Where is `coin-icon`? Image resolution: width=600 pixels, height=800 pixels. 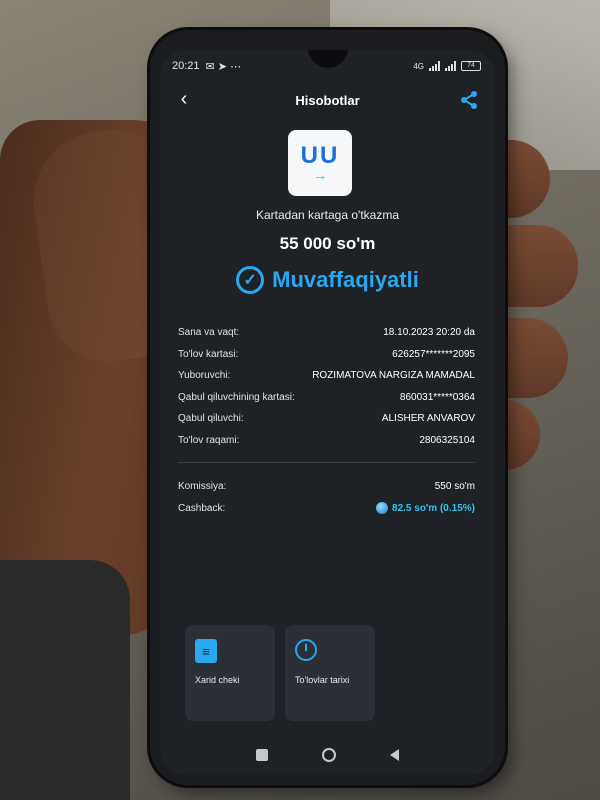
coin-icon is located at coordinates (382, 508).